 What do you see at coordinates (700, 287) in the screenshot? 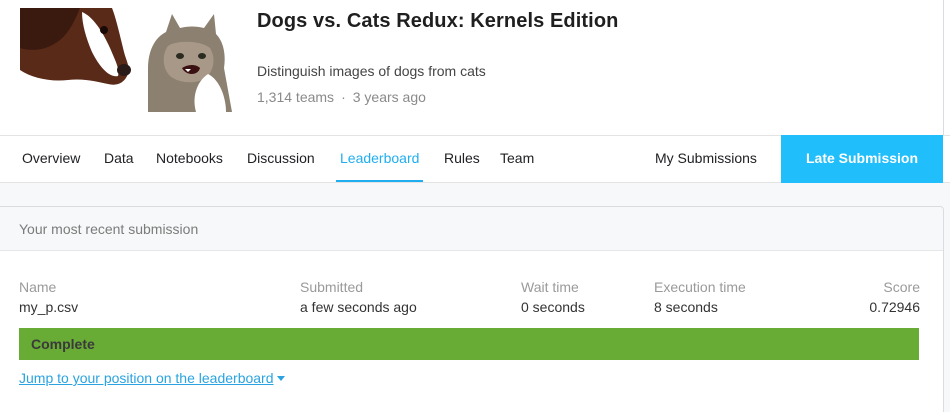
I see `execution-time-column-label: Execution time` at bounding box center [700, 287].